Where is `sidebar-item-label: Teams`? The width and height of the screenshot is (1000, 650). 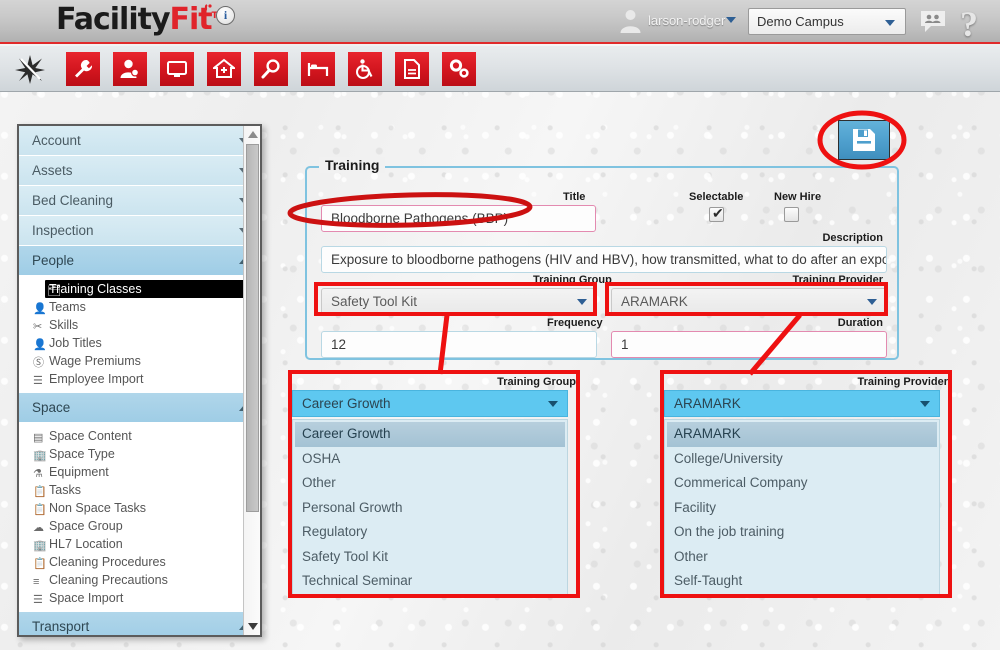 sidebar-item-label: Teams is located at coordinates (67, 307).